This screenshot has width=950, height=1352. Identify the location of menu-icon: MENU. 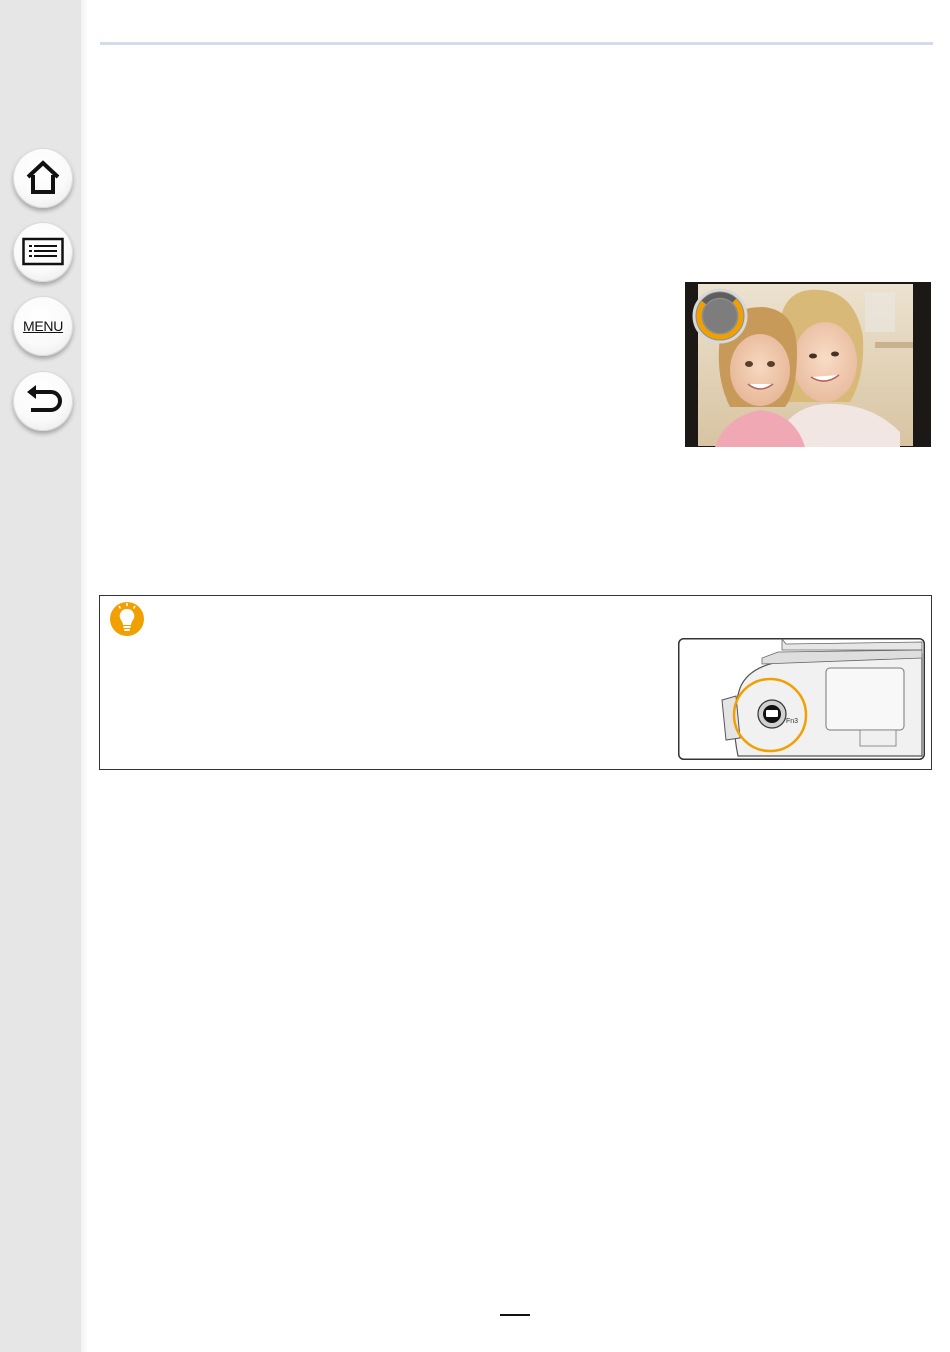
(43, 326).